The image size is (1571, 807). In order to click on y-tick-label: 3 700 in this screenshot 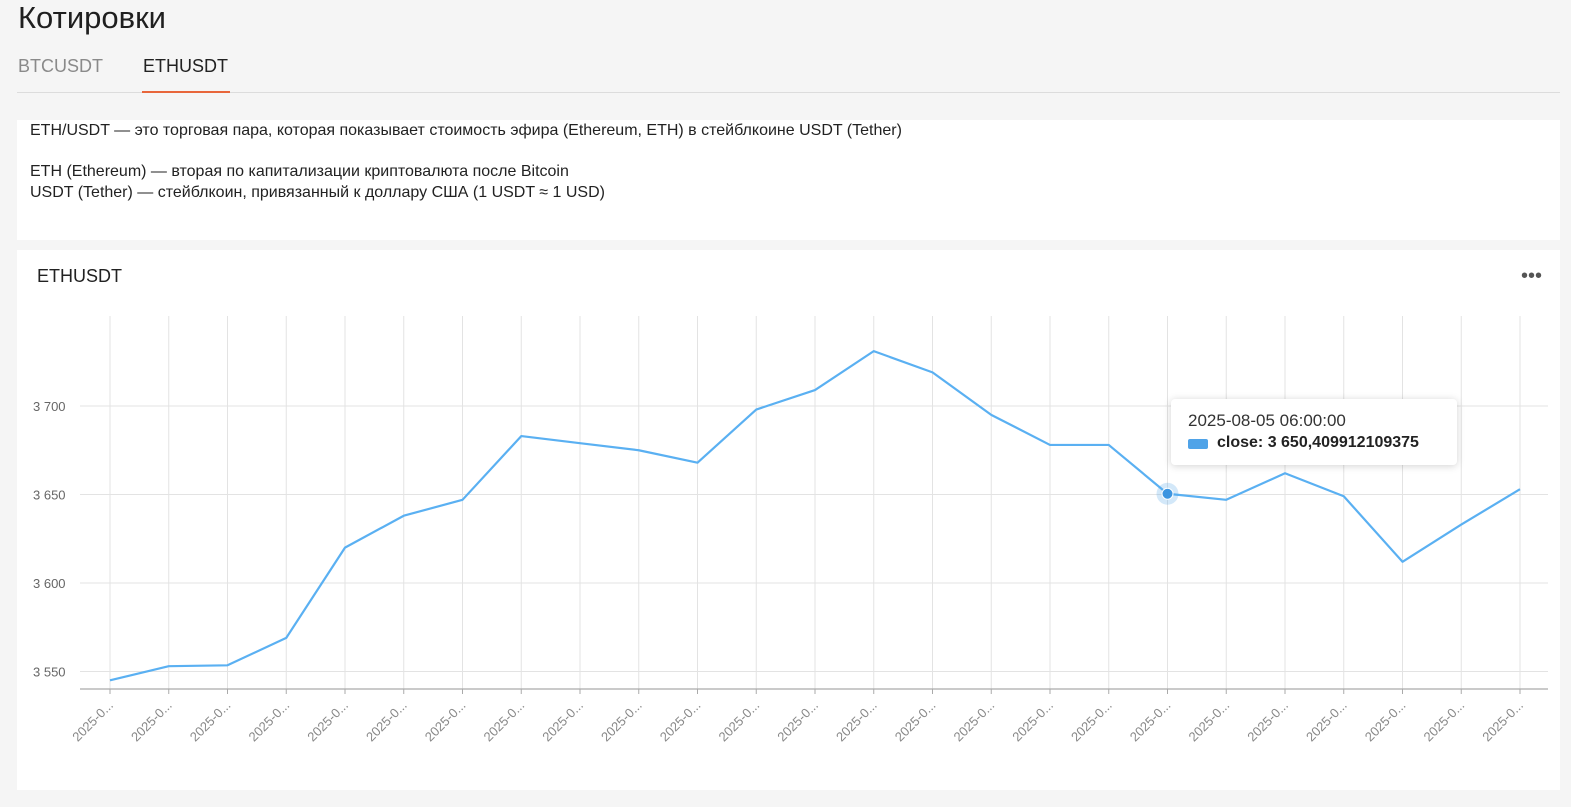, I will do `click(49, 406)`.